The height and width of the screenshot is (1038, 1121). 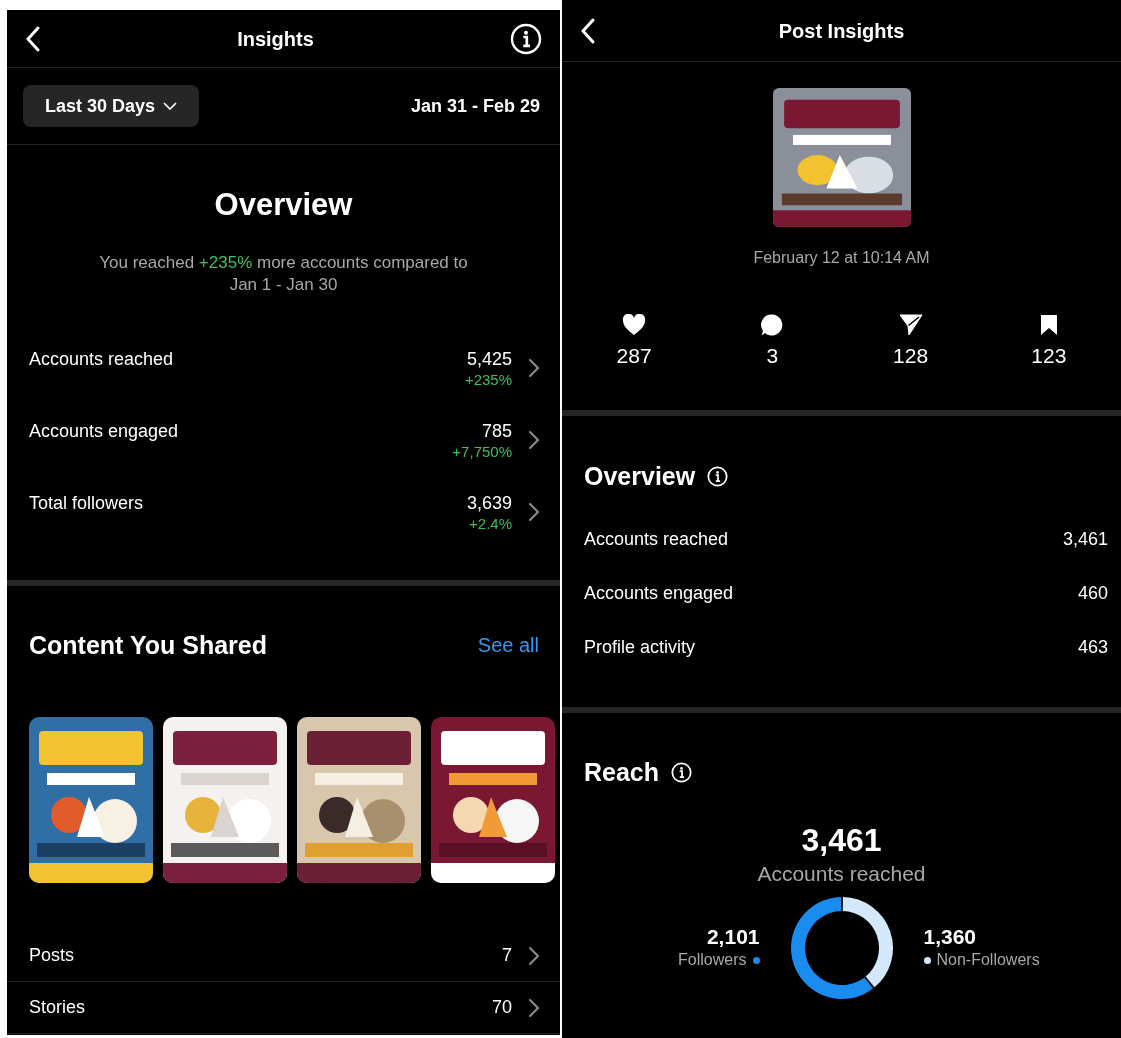 I want to click on heart-icon, so click(x=634, y=325).